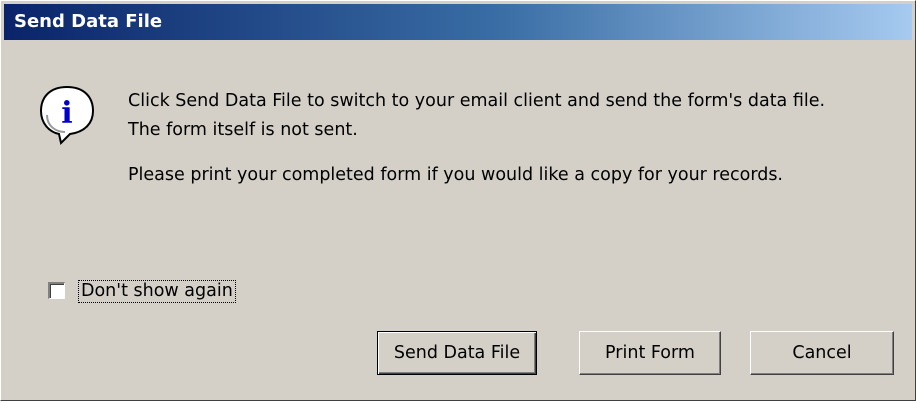 This screenshot has width=920, height=403. I want to click on dont-show-again-label: Don't show again, so click(157, 291).